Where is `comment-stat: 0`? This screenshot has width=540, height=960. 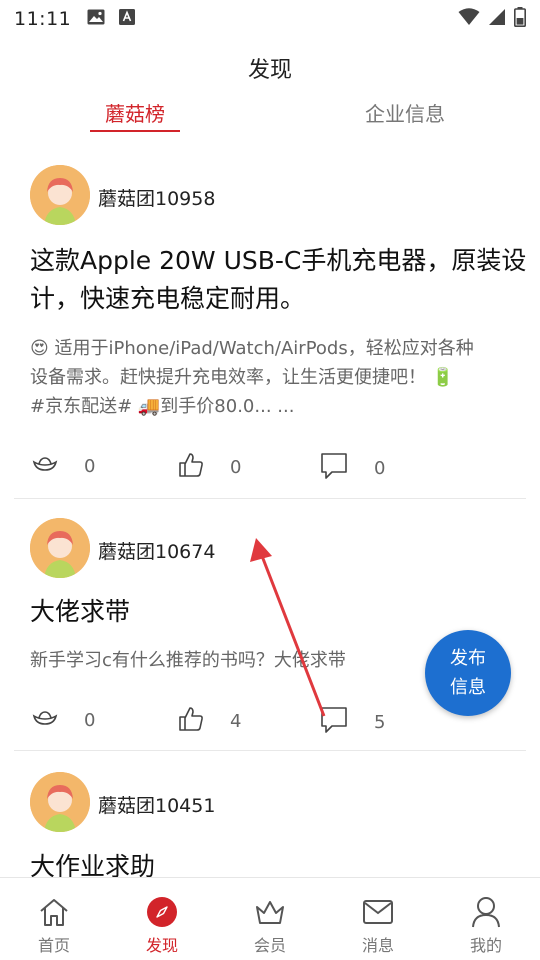
comment-stat: 0 is located at coordinates (352, 468).